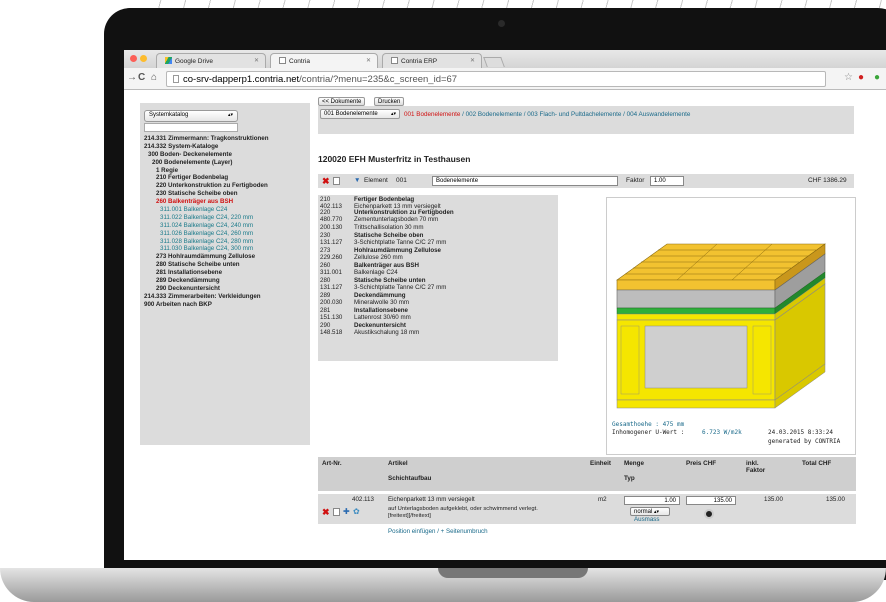 The height and width of the screenshot is (602, 886). What do you see at coordinates (326, 181) in the screenshot?
I see `delete-icon: ✖` at bounding box center [326, 181].